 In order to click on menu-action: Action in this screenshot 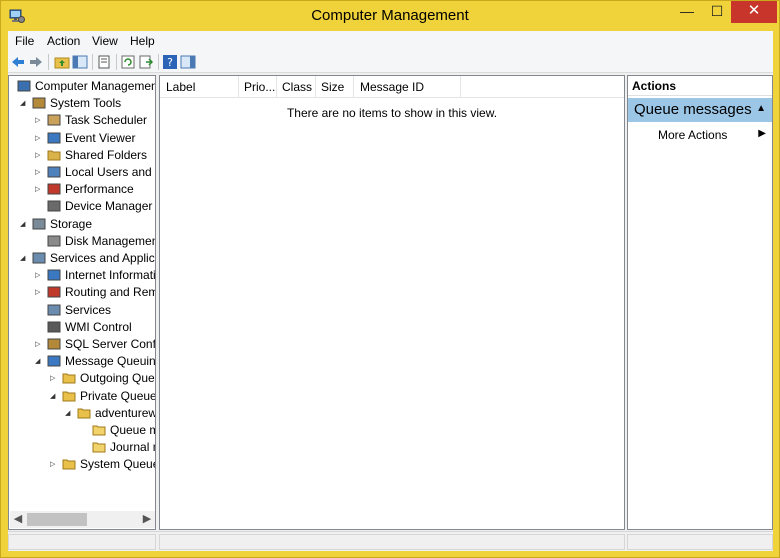, I will do `click(63, 41)`.